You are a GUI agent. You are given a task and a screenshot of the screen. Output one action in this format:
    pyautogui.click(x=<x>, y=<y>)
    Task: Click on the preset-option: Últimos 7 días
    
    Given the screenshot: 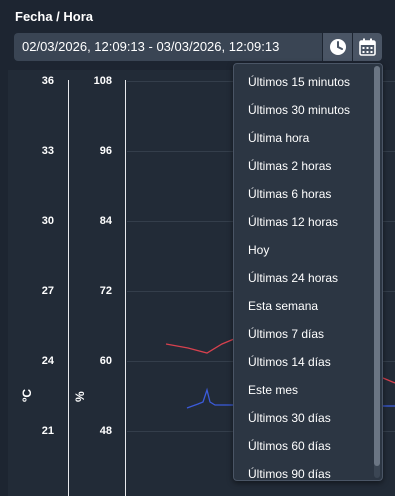 What is the action you would take?
    pyautogui.click(x=308, y=334)
    